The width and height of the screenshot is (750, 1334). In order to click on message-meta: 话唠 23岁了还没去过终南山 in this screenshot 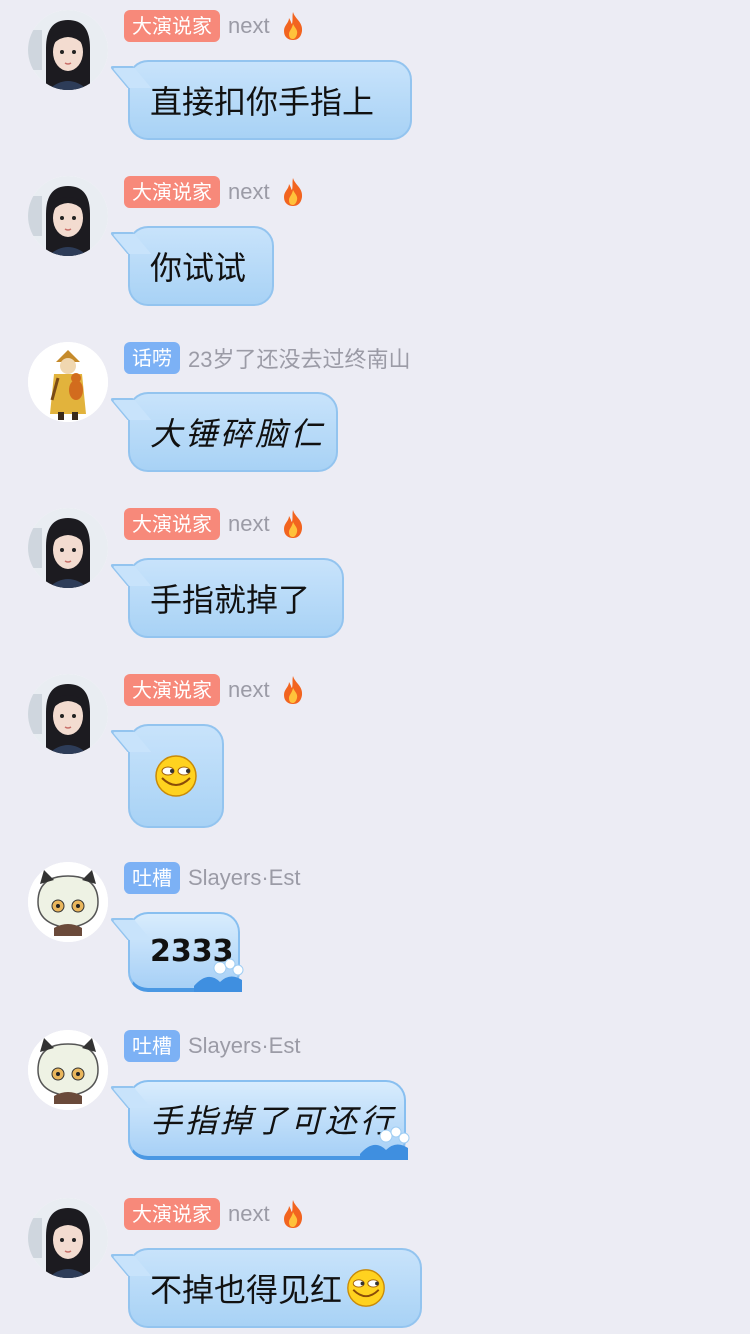, I will do `click(267, 358)`.